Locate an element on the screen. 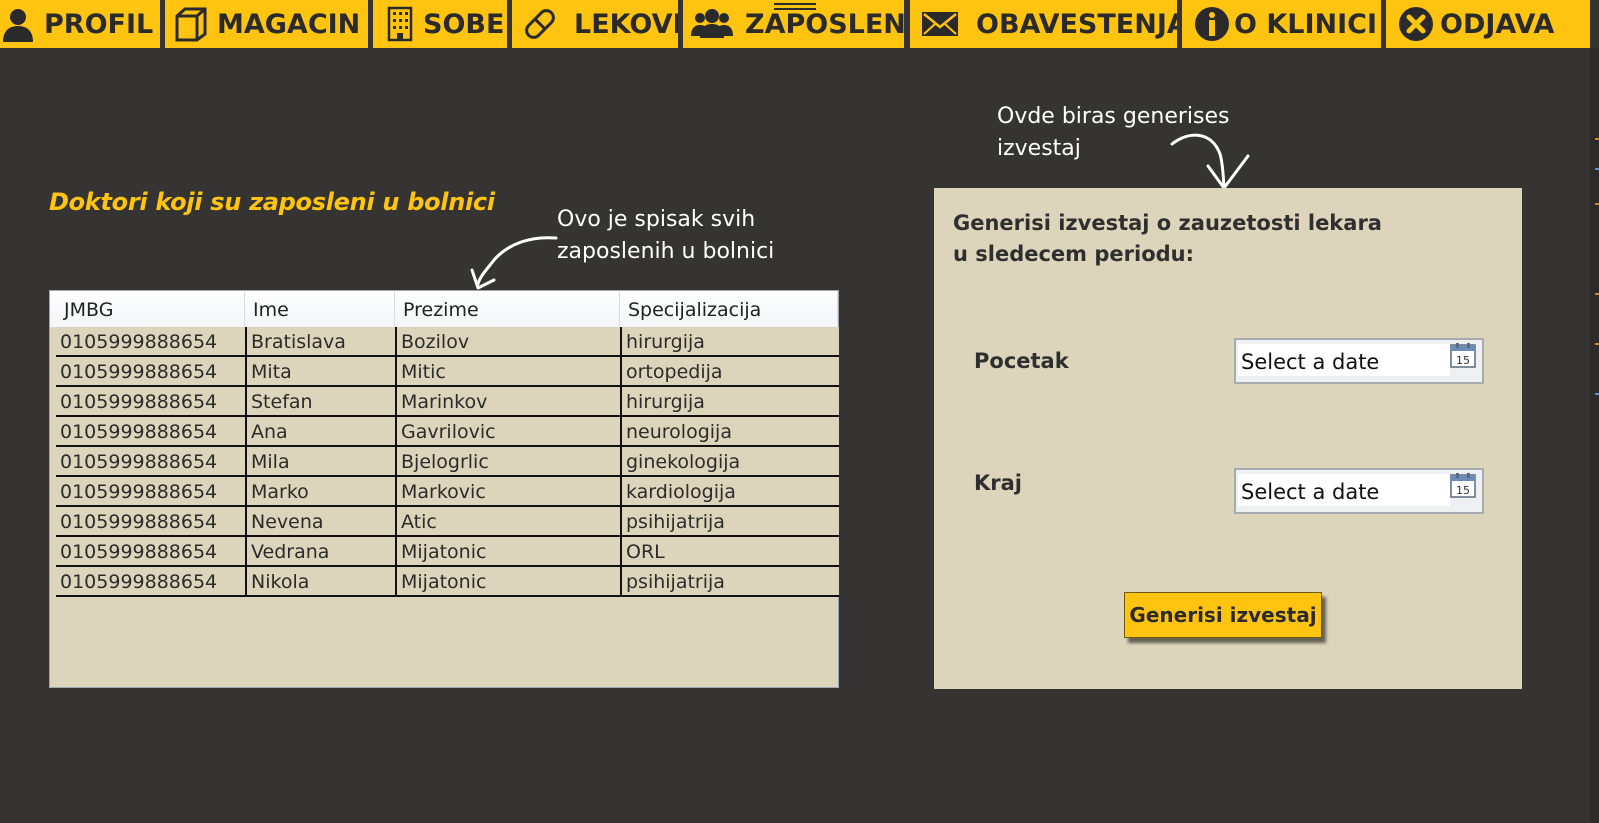 The height and width of the screenshot is (823, 1599). nav-profil-button: PROFIL is located at coordinates (80, 24).